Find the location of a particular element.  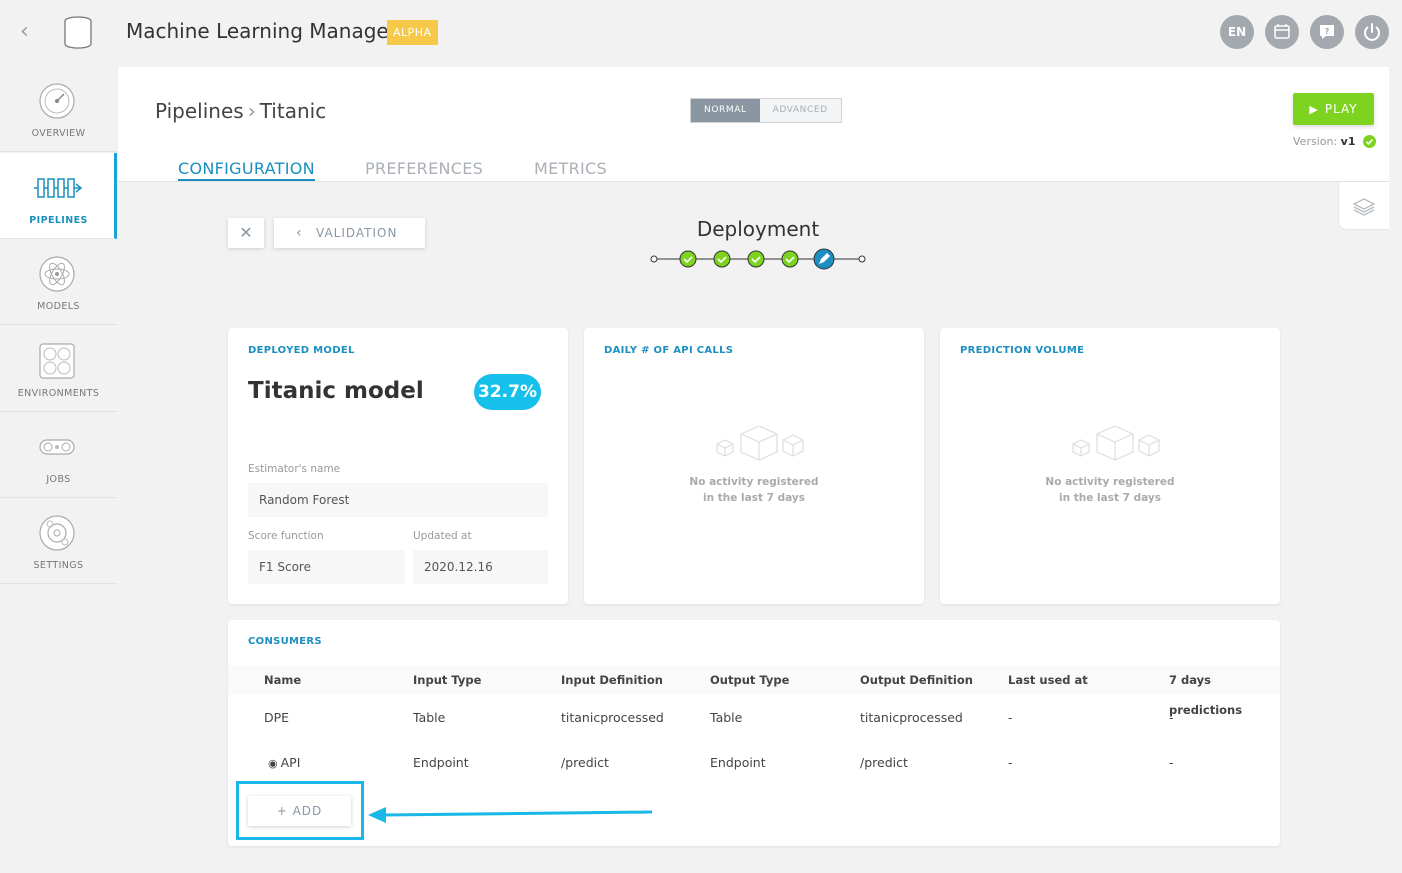

input-definition: titanicprocessed is located at coordinates (612, 717).